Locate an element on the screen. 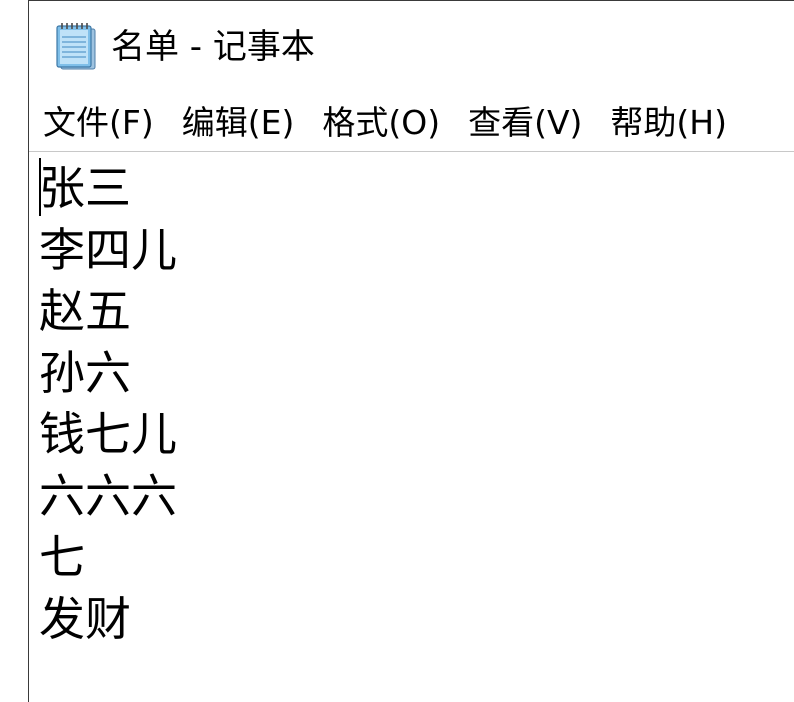 This screenshot has height=702, width=794. text-line: 张三 is located at coordinates (85, 188).